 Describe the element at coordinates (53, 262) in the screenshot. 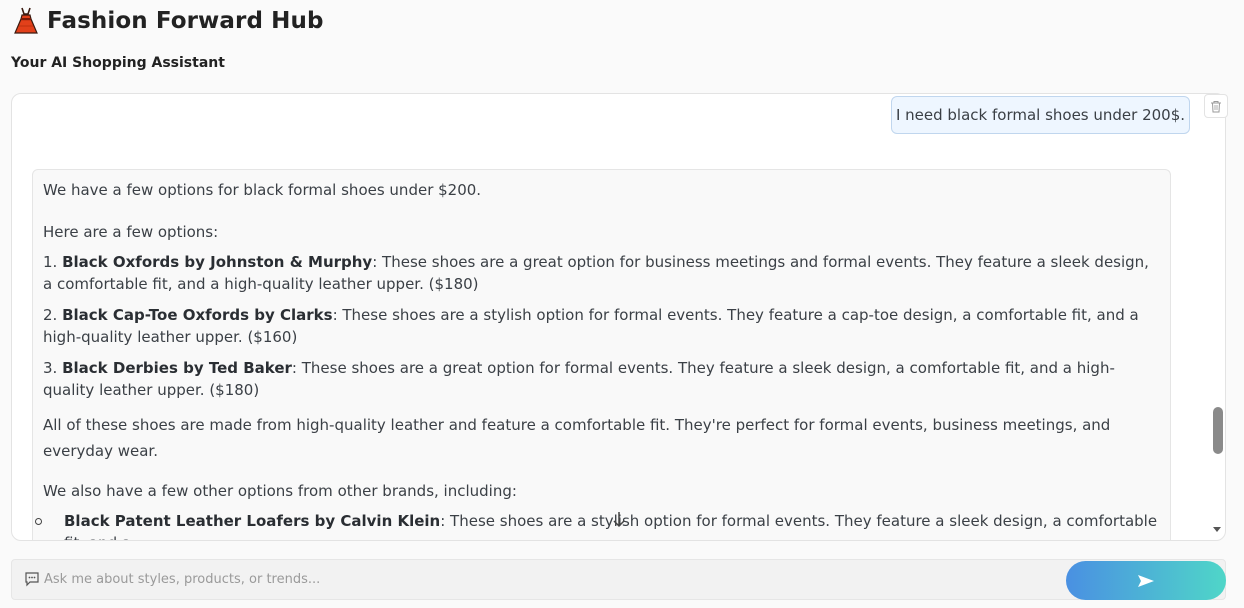

I see `option-num: 1.` at that location.